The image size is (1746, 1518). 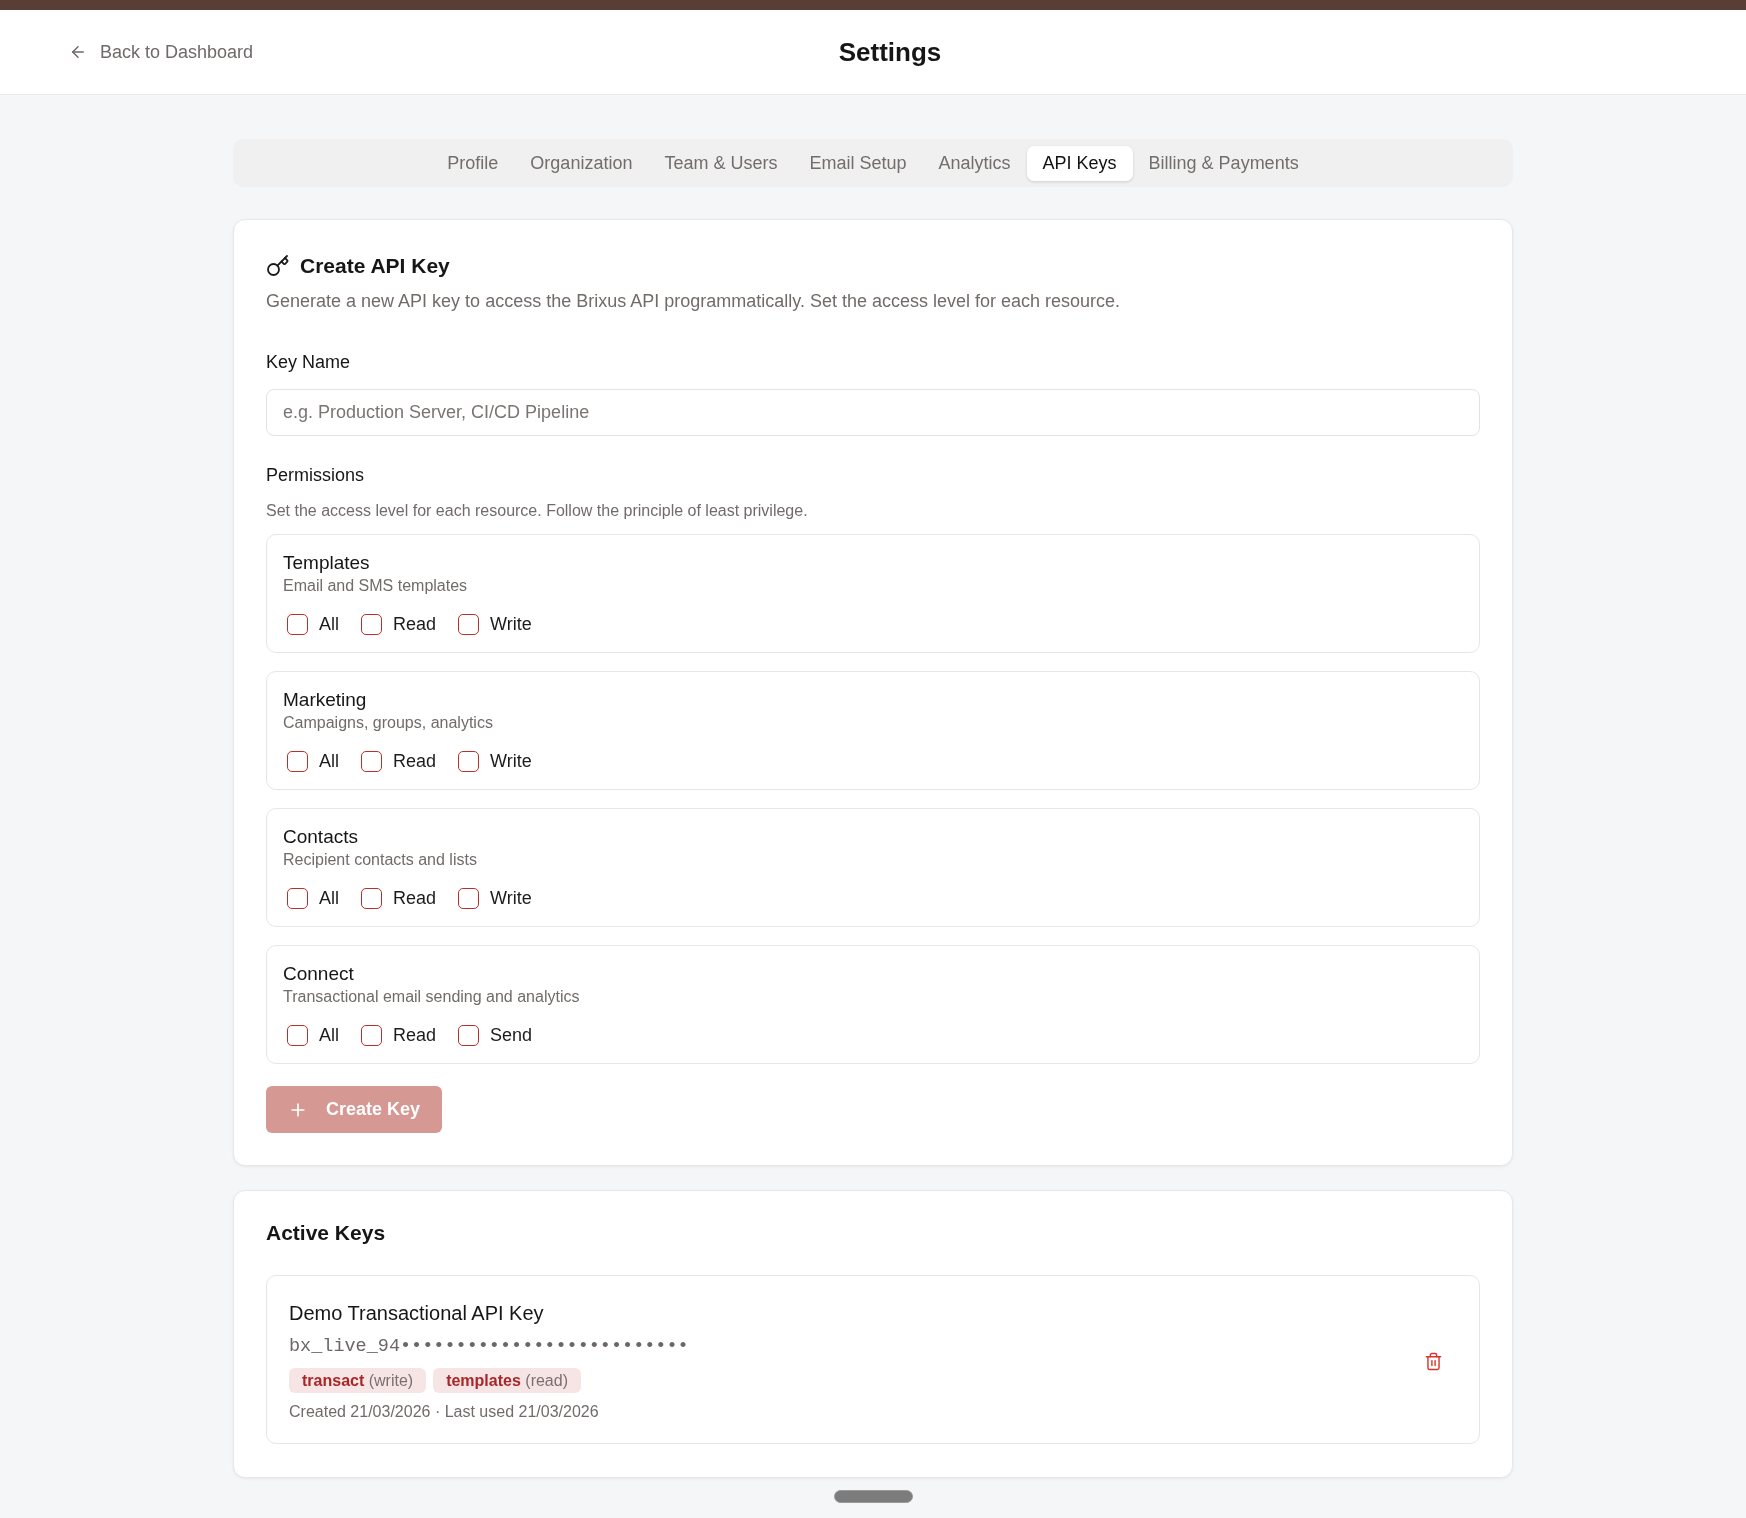 What do you see at coordinates (316, 475) in the screenshot?
I see `section-label: Permissions` at bounding box center [316, 475].